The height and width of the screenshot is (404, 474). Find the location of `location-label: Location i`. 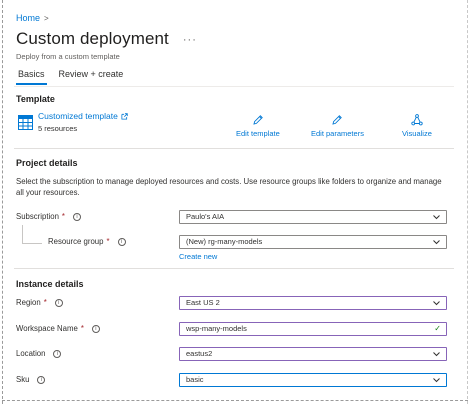

location-label: Location i is located at coordinates (39, 353).